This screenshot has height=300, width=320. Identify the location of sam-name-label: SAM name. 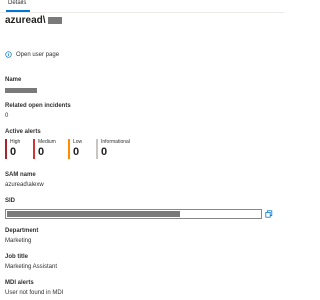
(20, 175).